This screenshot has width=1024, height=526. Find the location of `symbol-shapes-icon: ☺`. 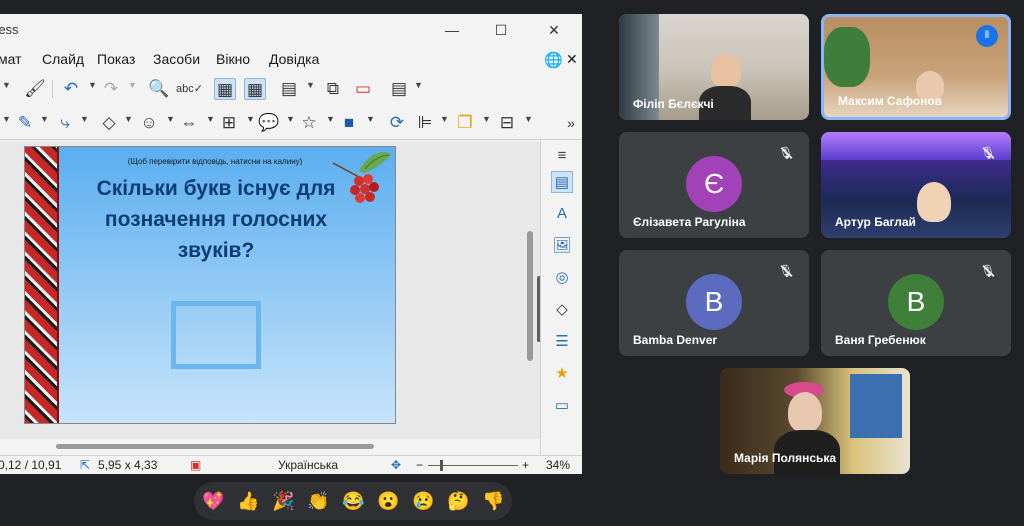

symbol-shapes-icon: ☺ is located at coordinates (149, 123).